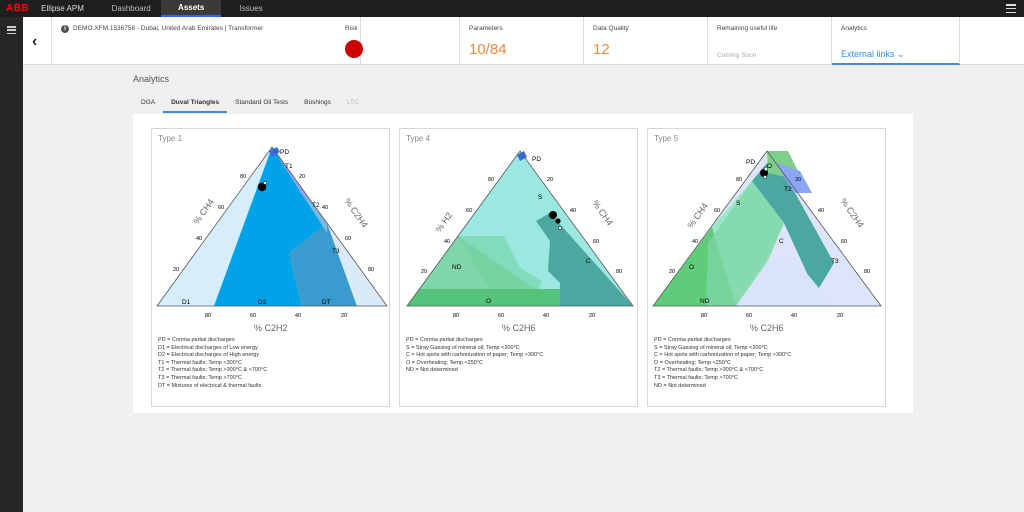  I want to click on tab-bushings: Bushings, so click(317, 103).